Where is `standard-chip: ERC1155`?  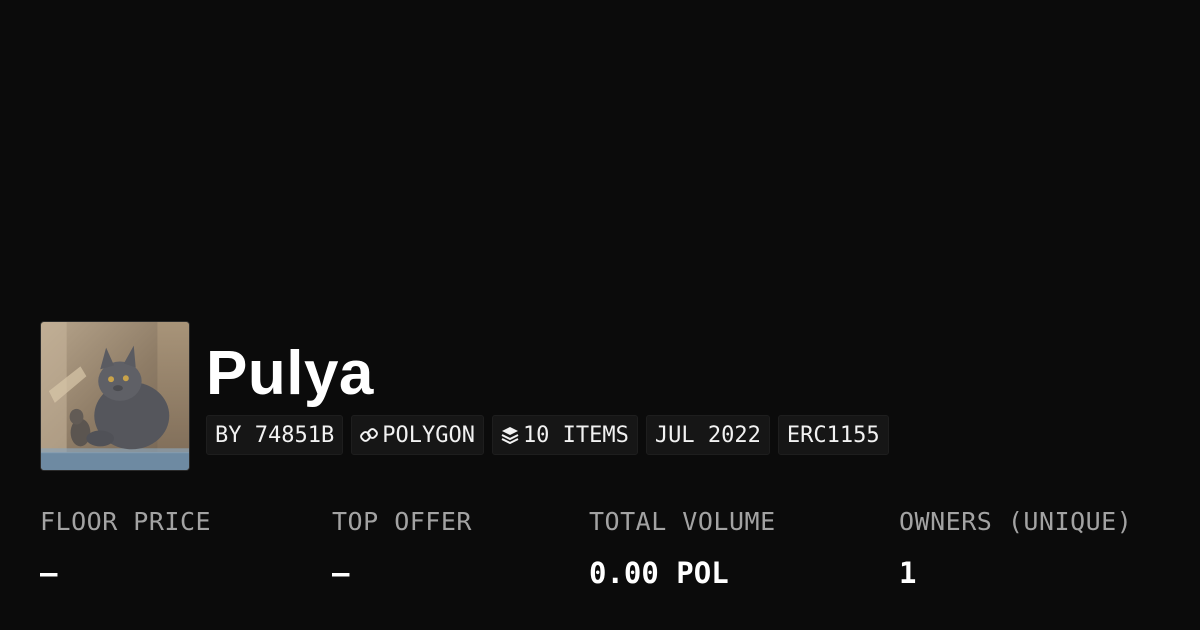
standard-chip: ERC1155 is located at coordinates (833, 435).